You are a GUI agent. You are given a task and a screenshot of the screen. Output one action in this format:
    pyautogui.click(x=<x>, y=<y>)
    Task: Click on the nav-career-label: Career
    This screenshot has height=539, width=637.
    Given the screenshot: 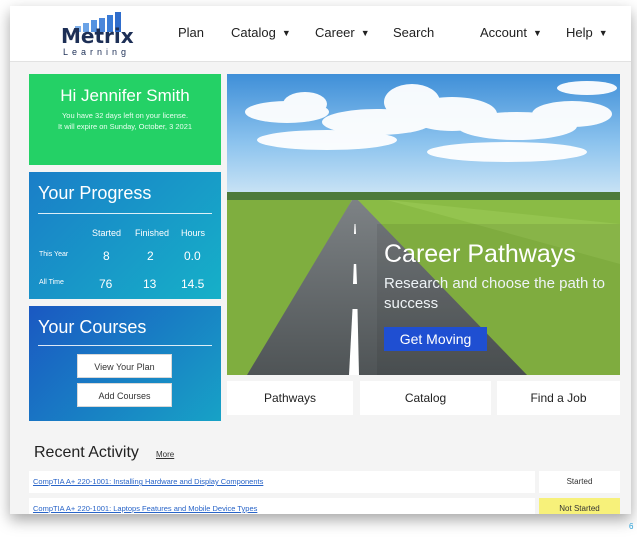 What is the action you would take?
    pyautogui.click(x=335, y=32)
    